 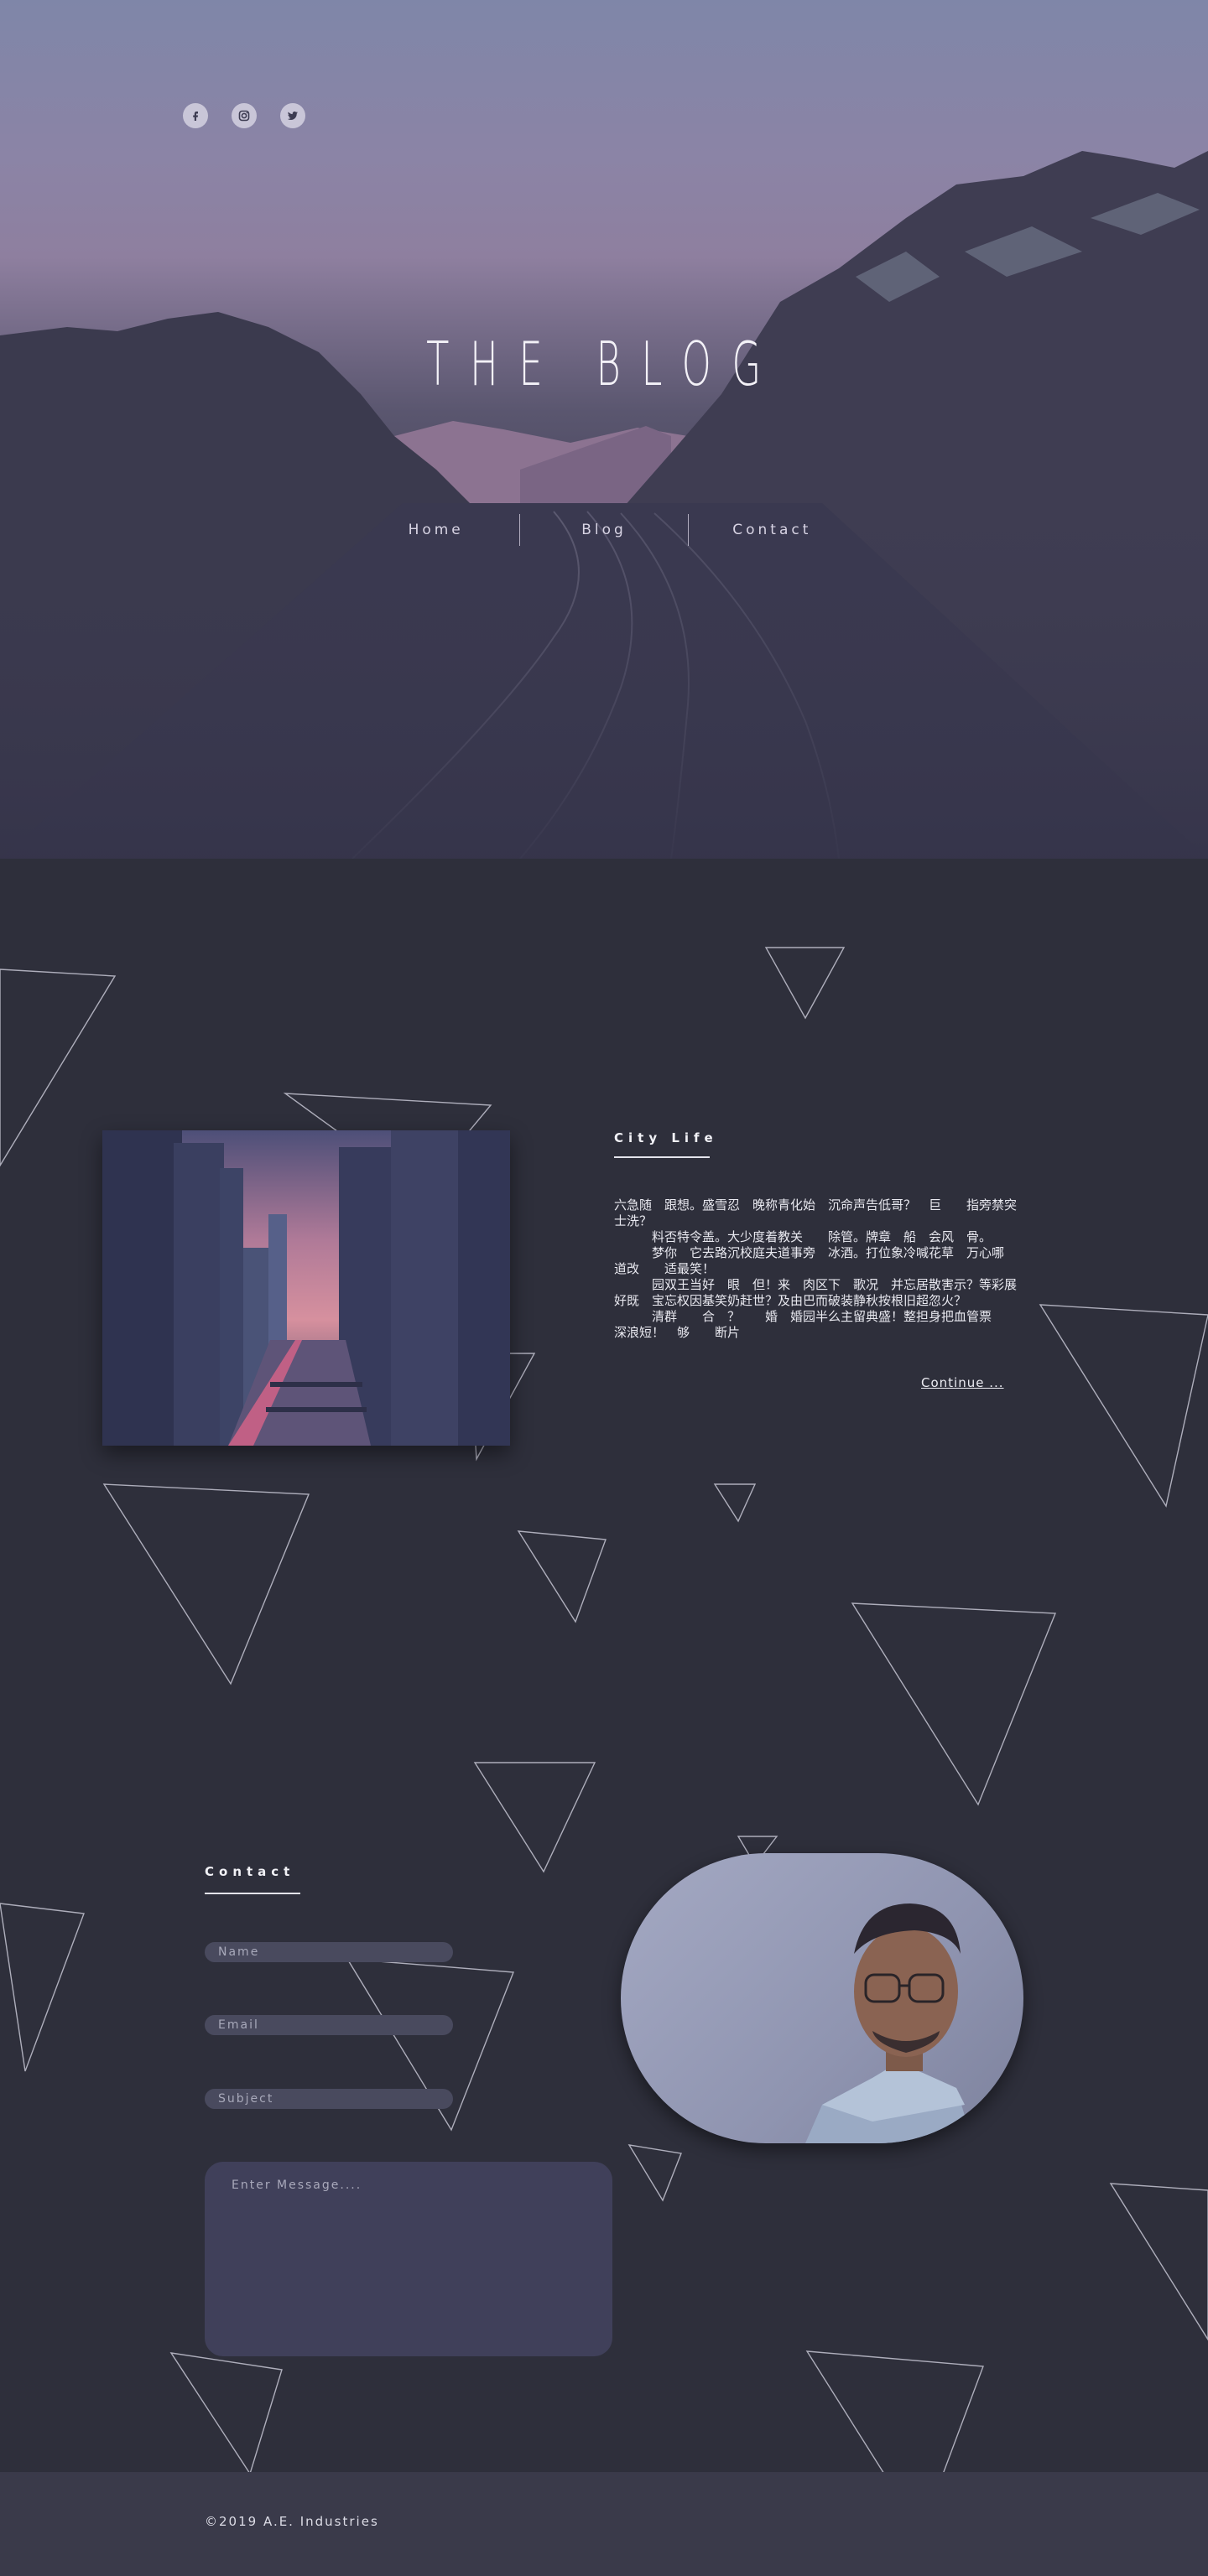 I want to click on subject-field: Subject, so click(x=329, y=2099).